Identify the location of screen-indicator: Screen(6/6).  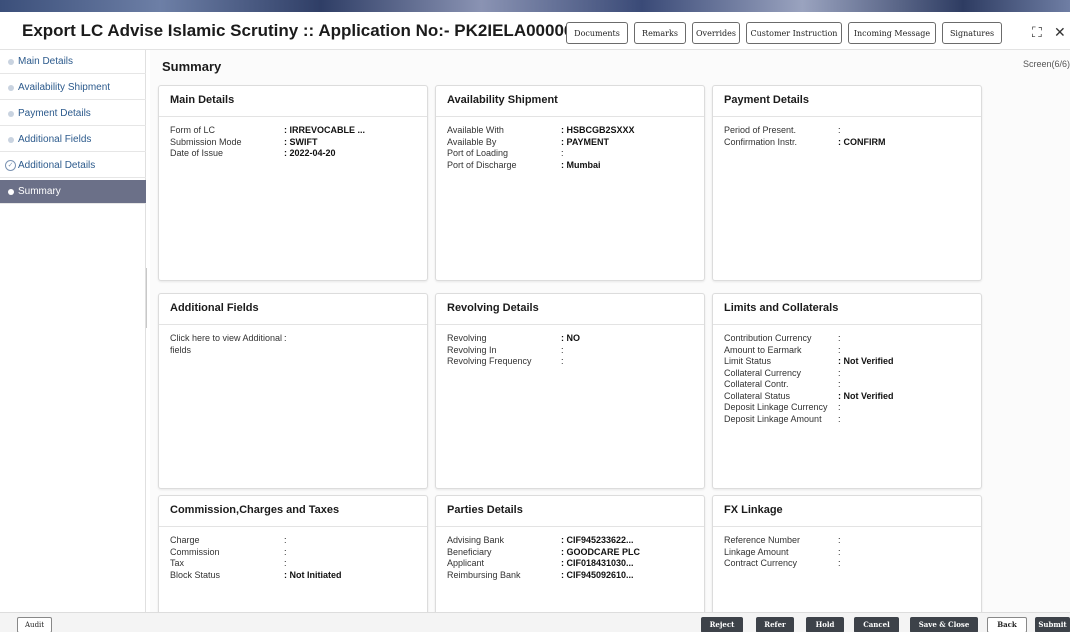
(1046, 64).